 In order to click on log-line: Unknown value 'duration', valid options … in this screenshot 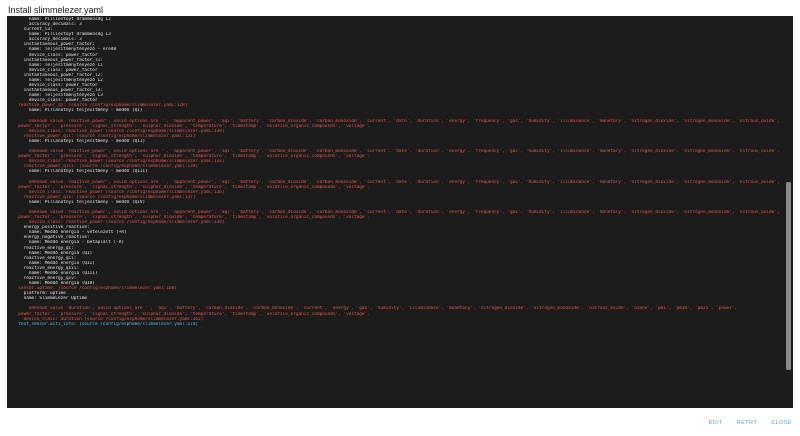, I will do `click(375, 309)`.